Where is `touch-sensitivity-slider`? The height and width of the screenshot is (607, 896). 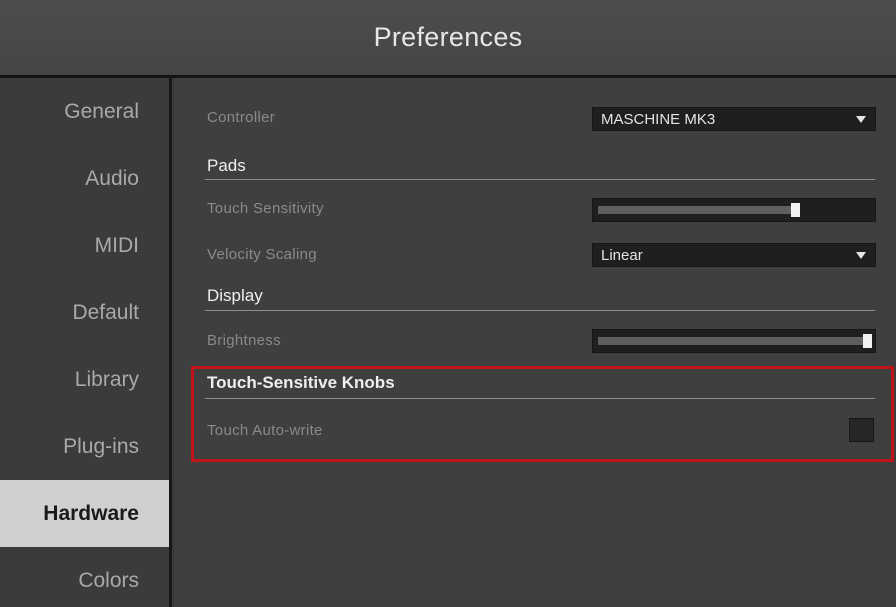
touch-sensitivity-slider is located at coordinates (734, 210).